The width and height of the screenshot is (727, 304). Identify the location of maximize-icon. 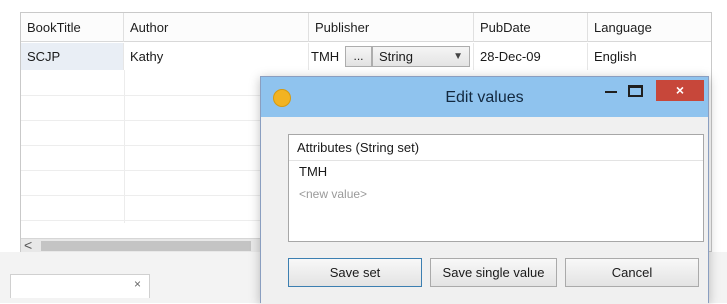
(635, 91).